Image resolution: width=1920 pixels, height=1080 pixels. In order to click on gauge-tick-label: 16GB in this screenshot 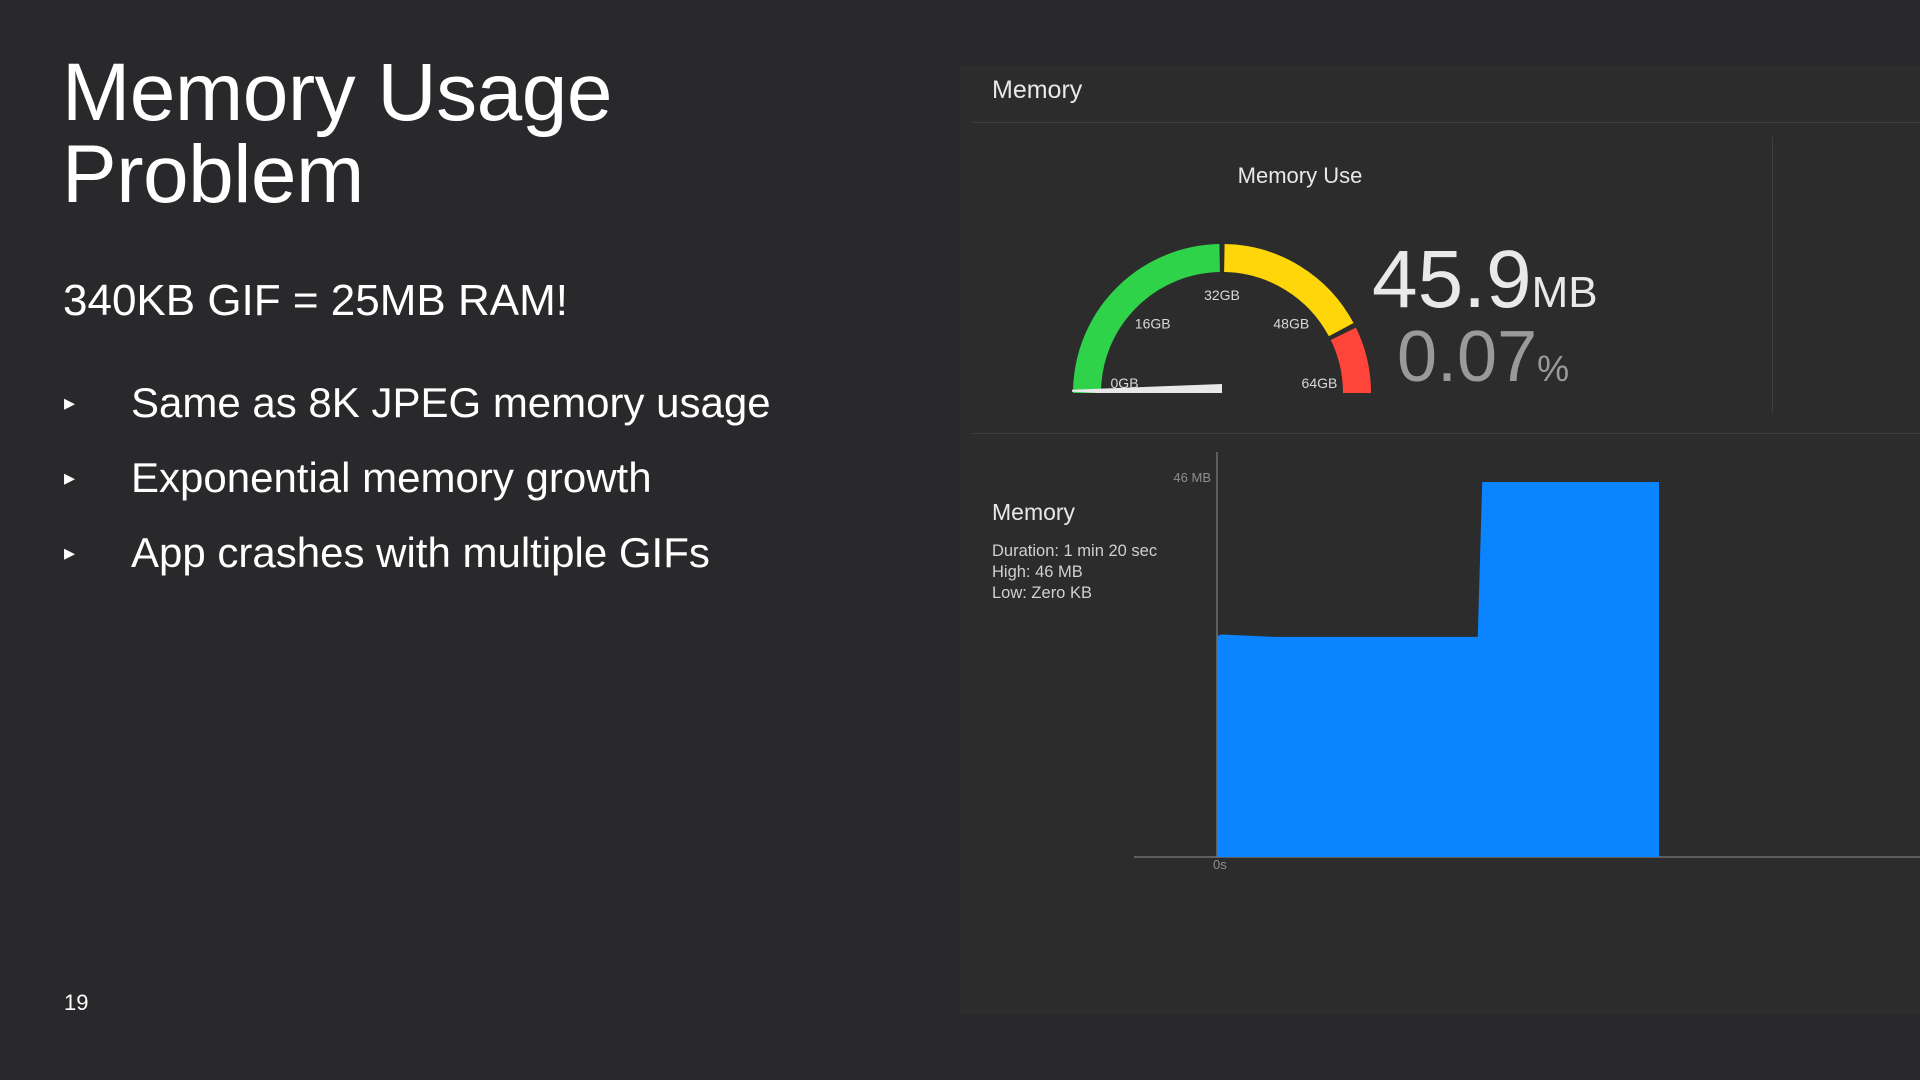, I will do `click(1153, 324)`.